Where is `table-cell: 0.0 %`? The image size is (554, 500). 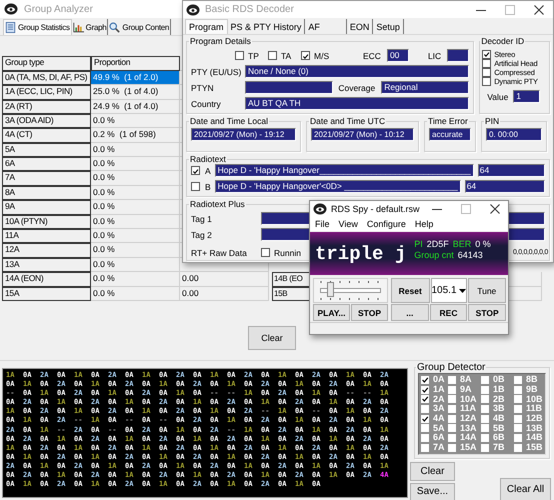
table-cell: 0.0 % is located at coordinates (135, 164).